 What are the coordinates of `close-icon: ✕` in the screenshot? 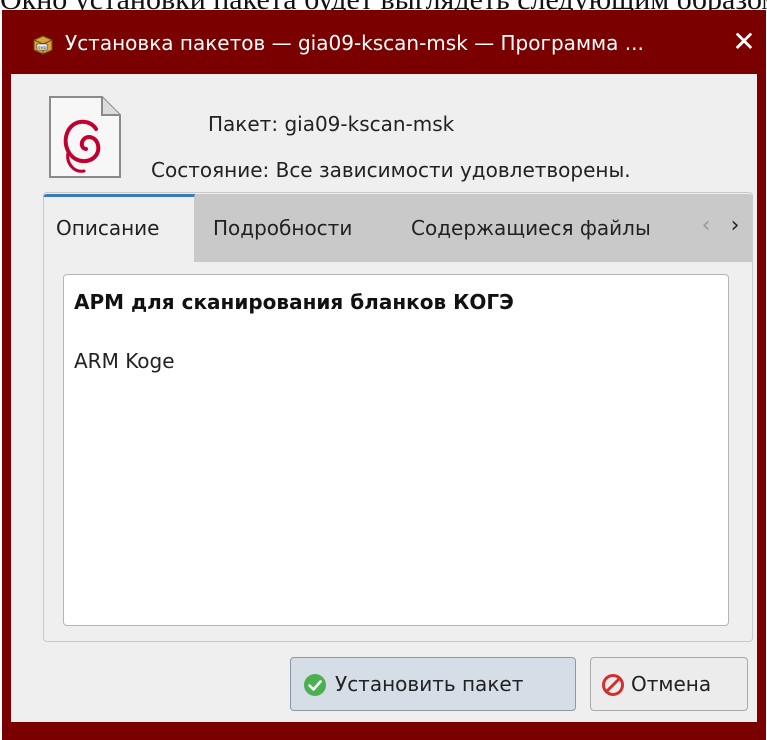 It's located at (744, 42).